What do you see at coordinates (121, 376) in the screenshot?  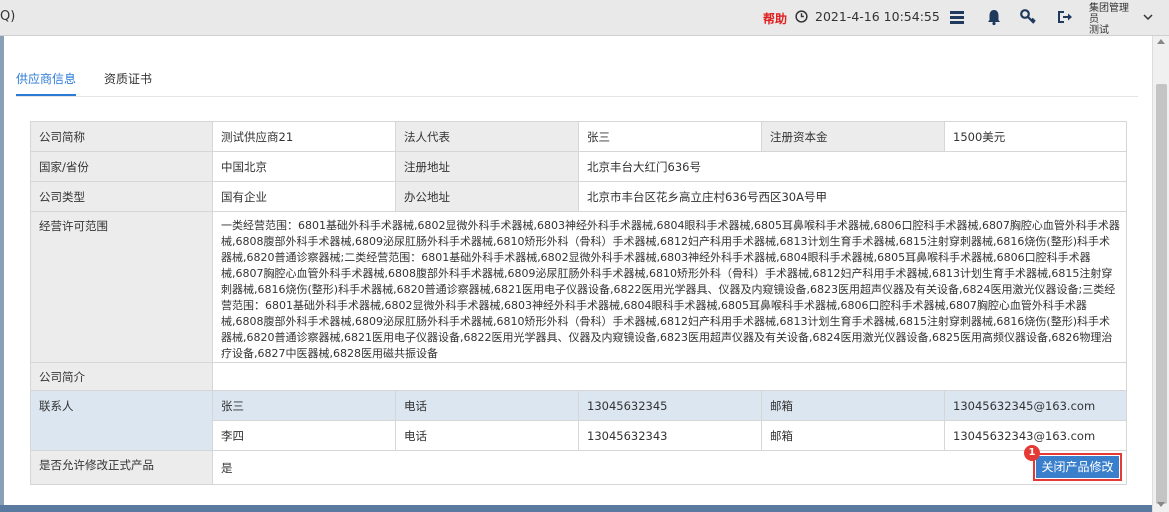 I see `field-label: 公司简介` at bounding box center [121, 376].